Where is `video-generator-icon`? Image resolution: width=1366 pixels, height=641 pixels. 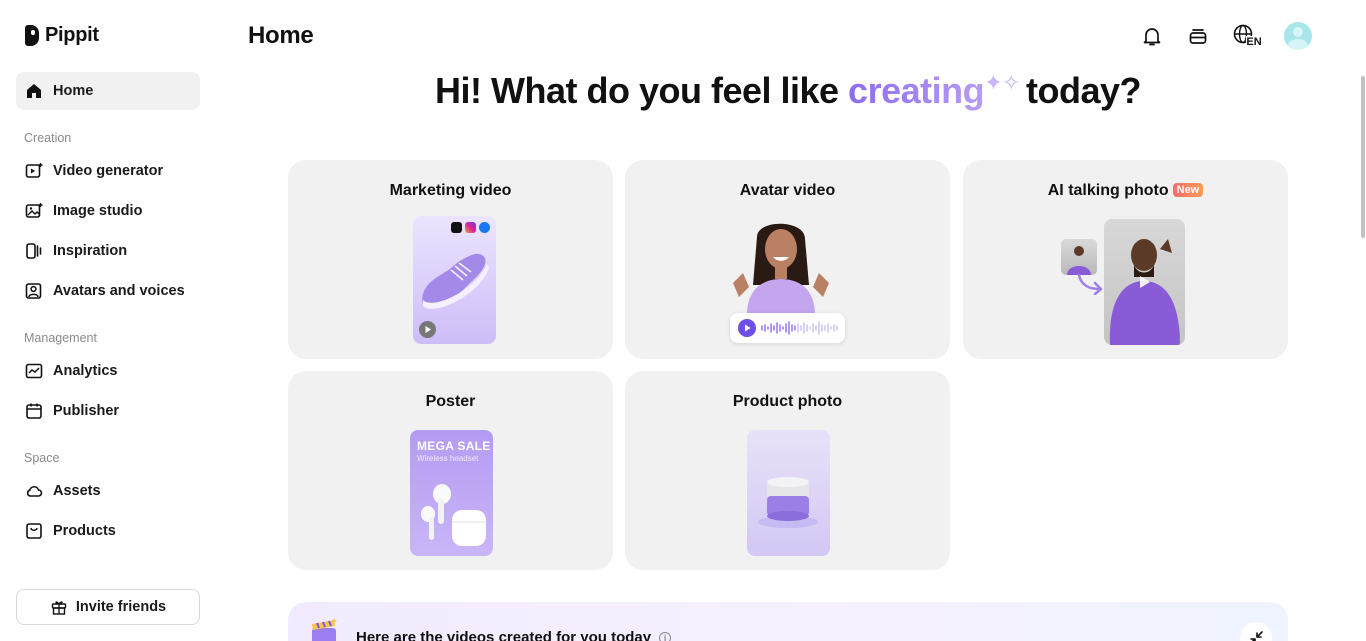 video-generator-icon is located at coordinates (34, 171).